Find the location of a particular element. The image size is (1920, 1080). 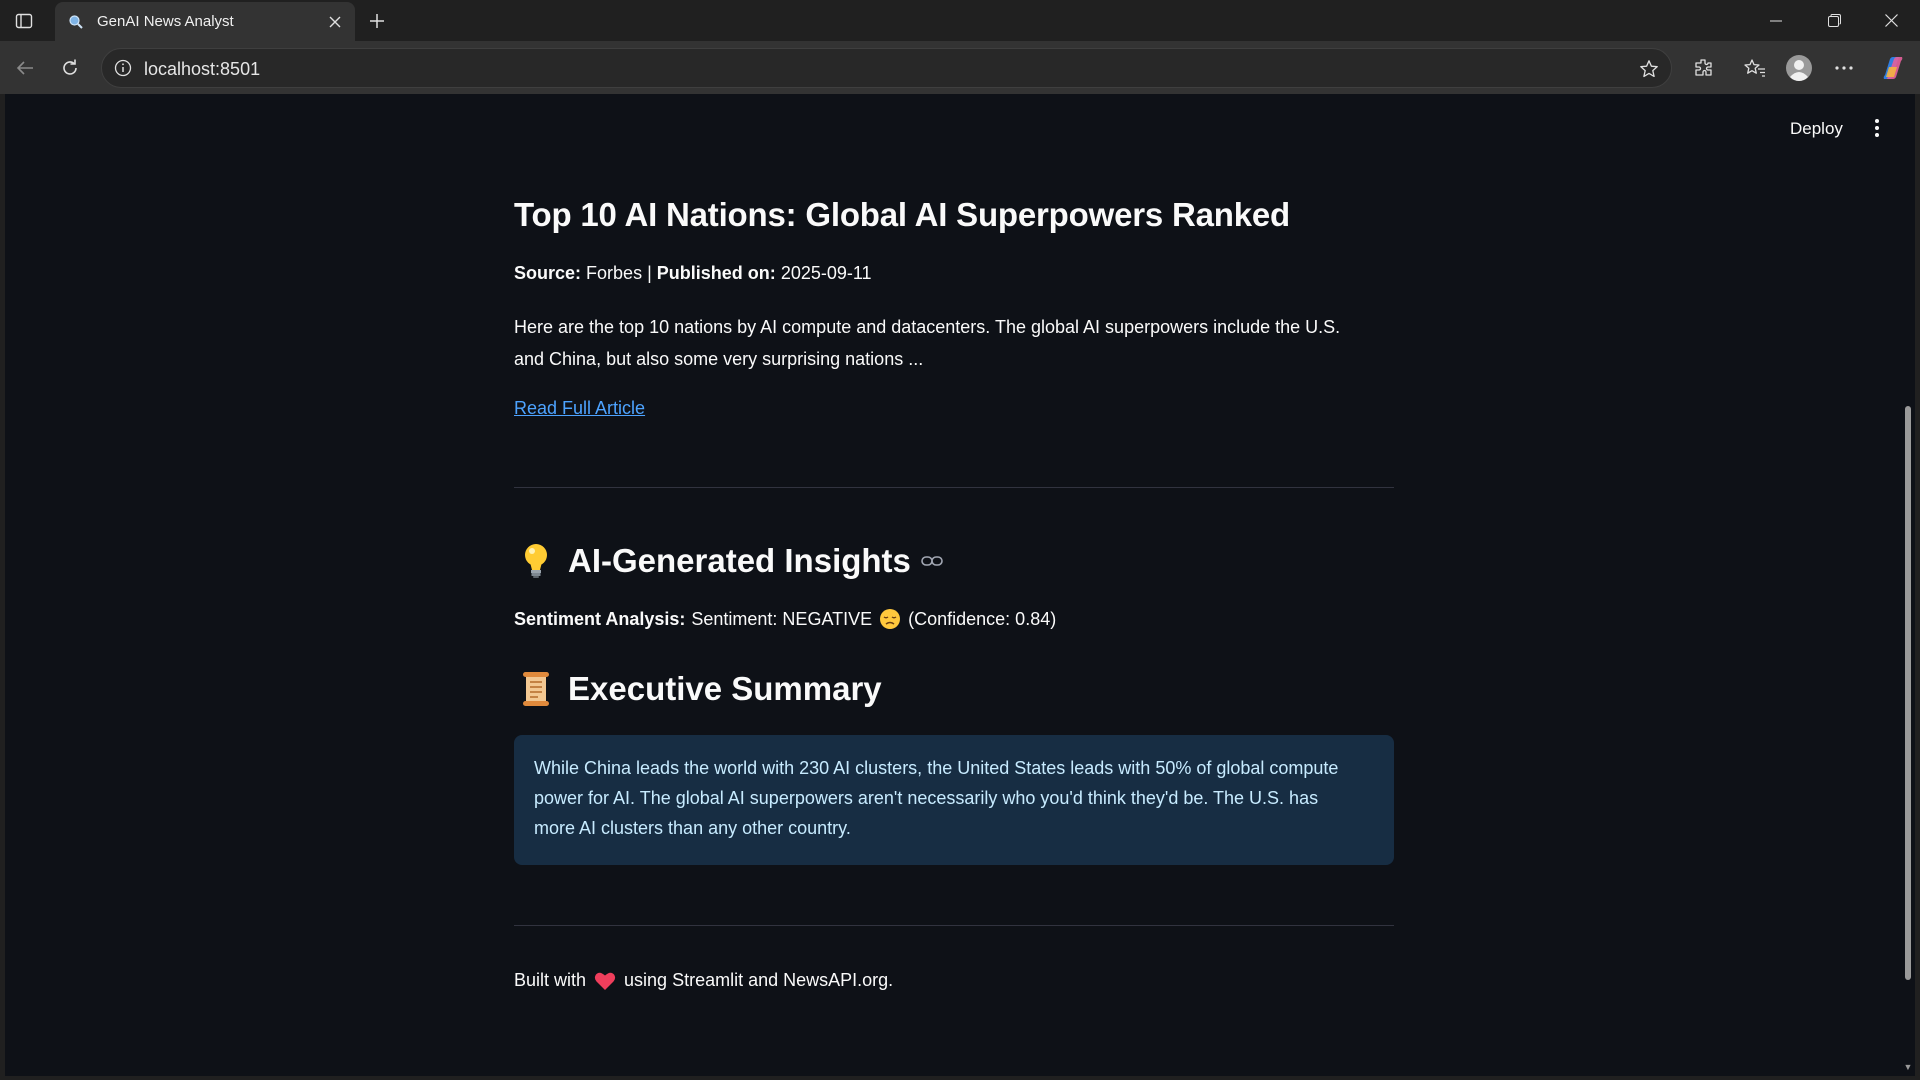

executive-summary-heading: Executive Summary is located at coordinates (698, 689).